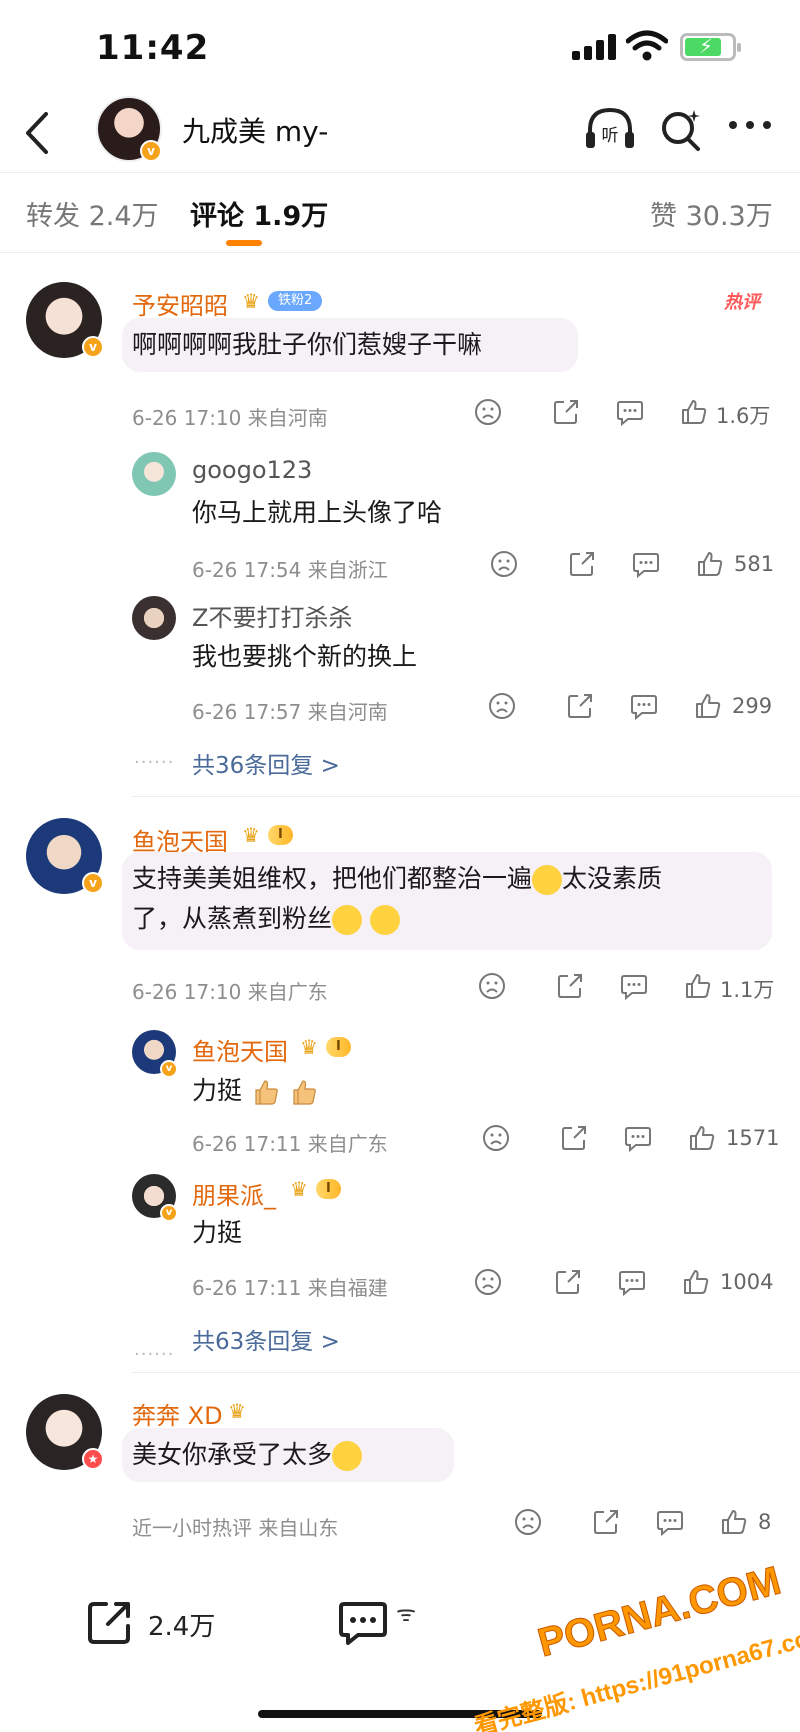 This screenshot has height=1732, width=800. I want to click on reply-text-line: 力挺, so click(255, 1091).